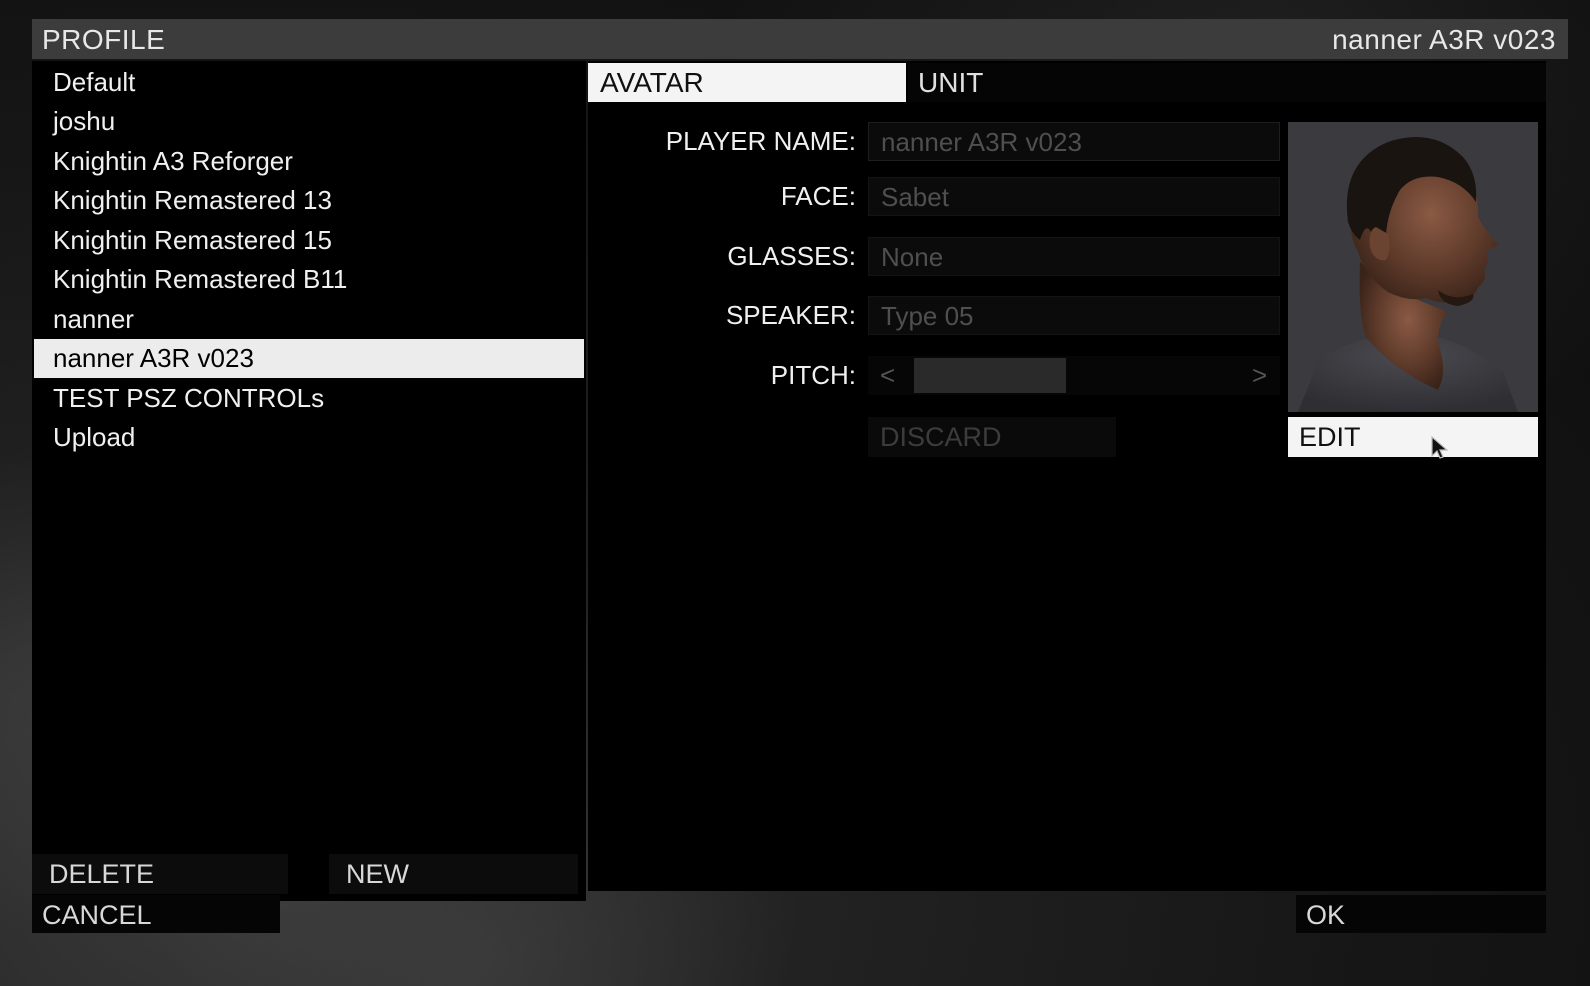  I want to click on title-bar: PROFILE nanner A3R v023, so click(800, 39).